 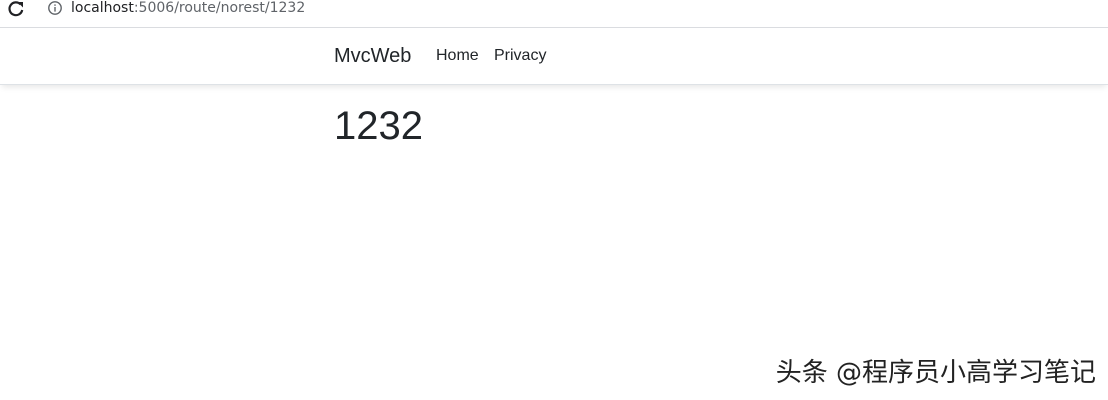 What do you see at coordinates (935, 373) in the screenshot?
I see `watermark-text: 头条 @程序员小高学习笔记` at bounding box center [935, 373].